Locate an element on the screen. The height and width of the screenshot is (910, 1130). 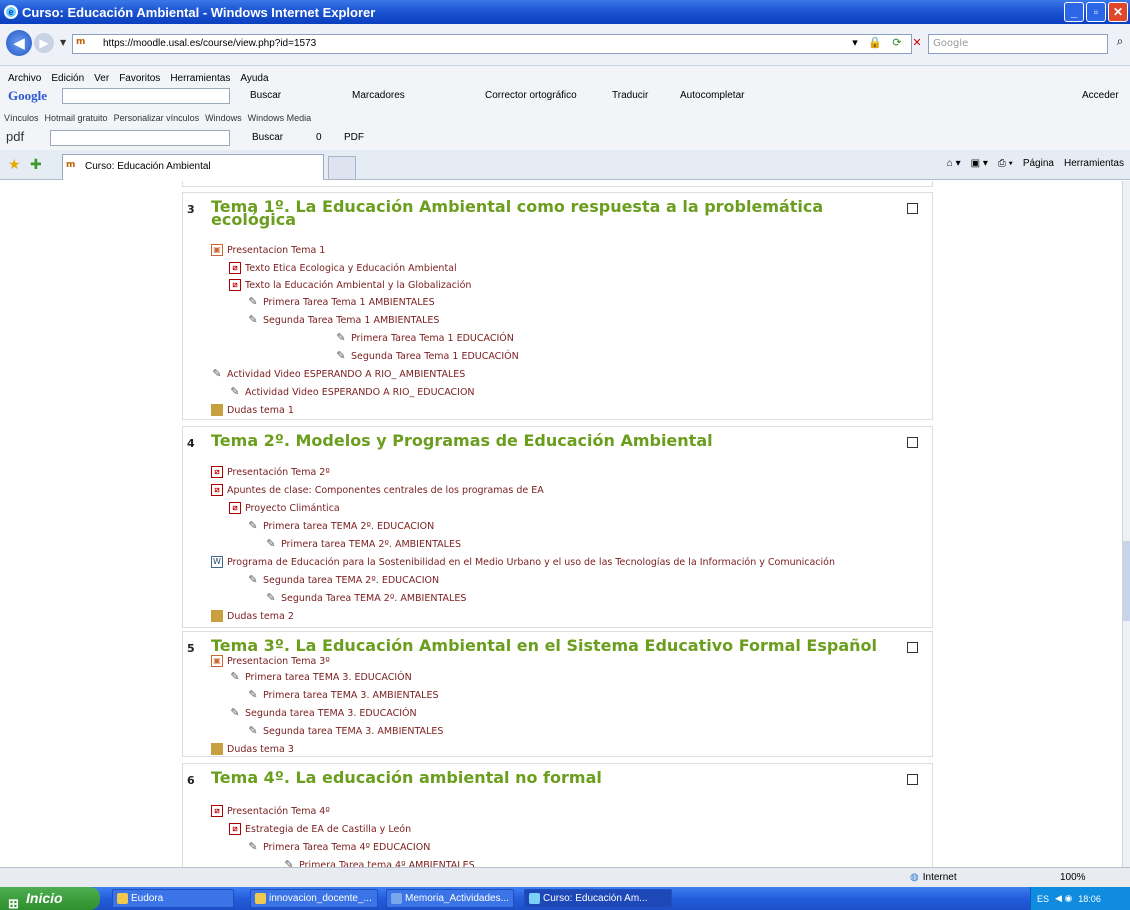
activity-link: ✎ Segunda Tarea Tema 1 EDUCACIÓN is located at coordinates (426, 356).